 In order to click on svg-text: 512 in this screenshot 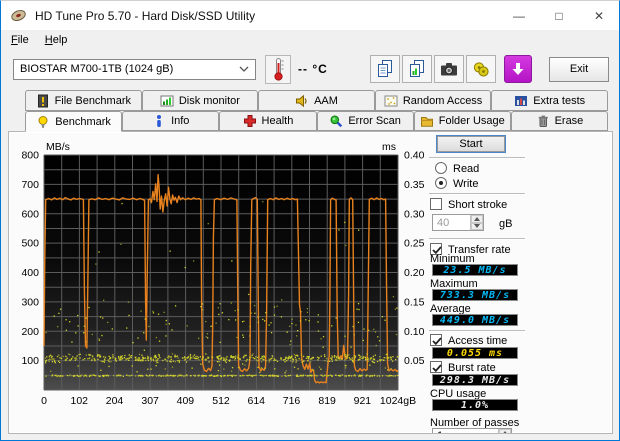, I will do `click(221, 401)`.